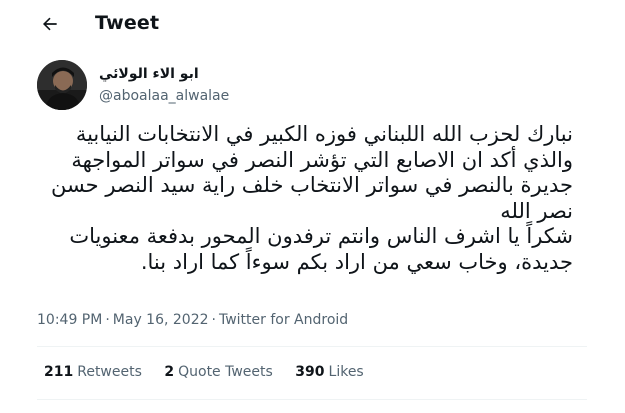 This screenshot has width=625, height=413. Describe the element at coordinates (59, 372) in the screenshot. I see `retweets-count: 211` at that location.